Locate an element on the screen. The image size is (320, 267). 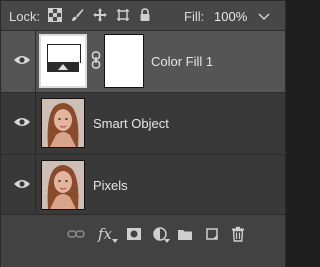
fill-icon-swatch is located at coordinates (64, 53).